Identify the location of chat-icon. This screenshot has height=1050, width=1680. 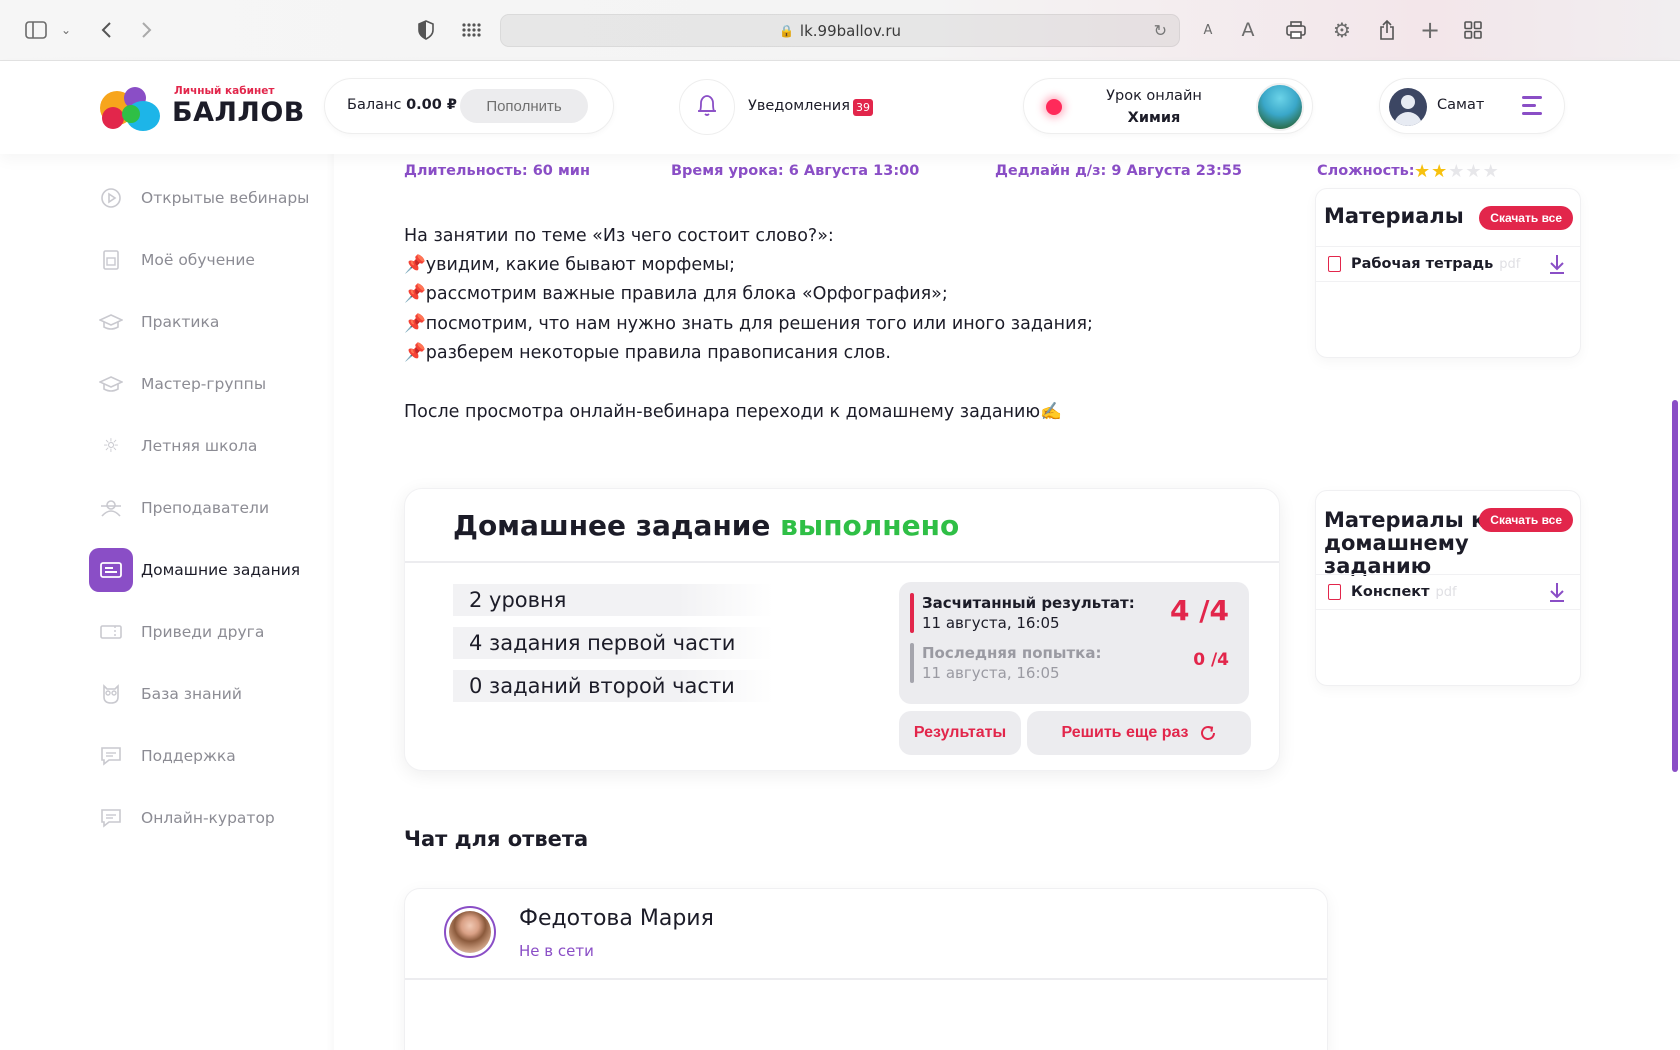
(111, 818).